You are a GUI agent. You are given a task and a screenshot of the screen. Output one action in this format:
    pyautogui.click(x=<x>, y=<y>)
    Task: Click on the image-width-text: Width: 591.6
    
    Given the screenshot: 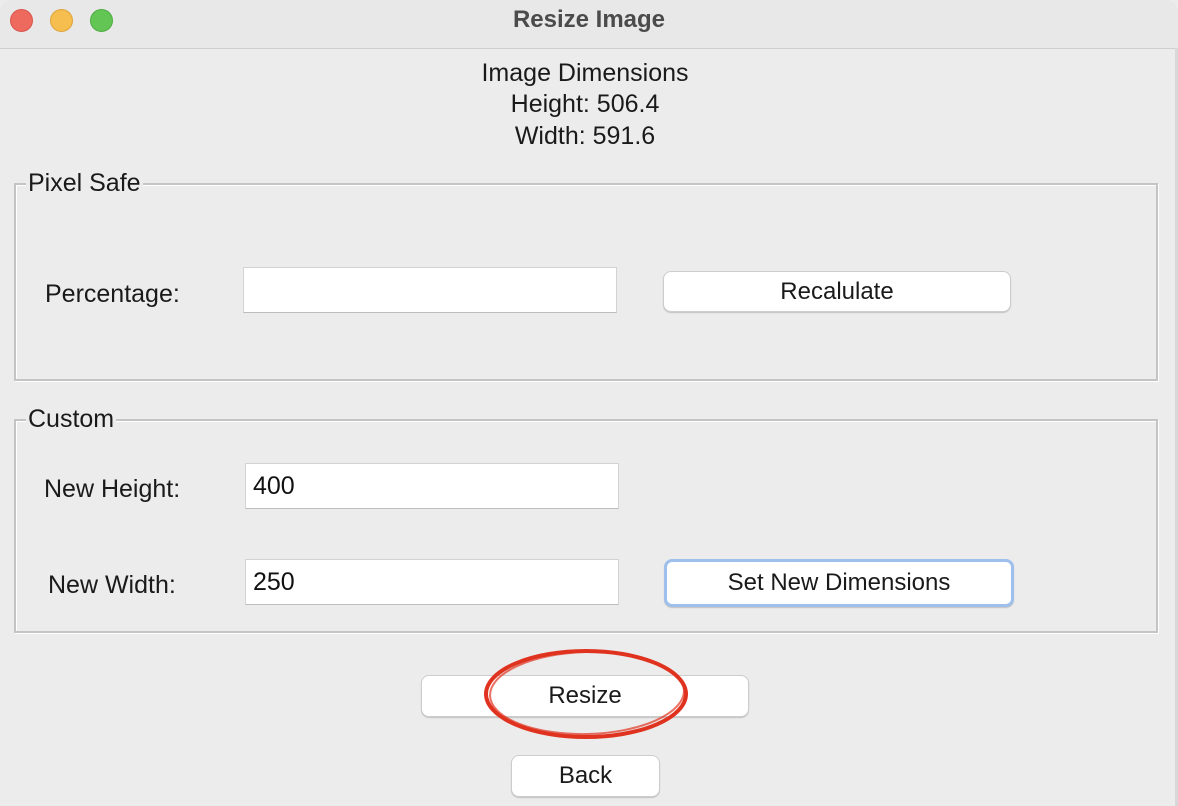 What is the action you would take?
    pyautogui.click(x=585, y=136)
    